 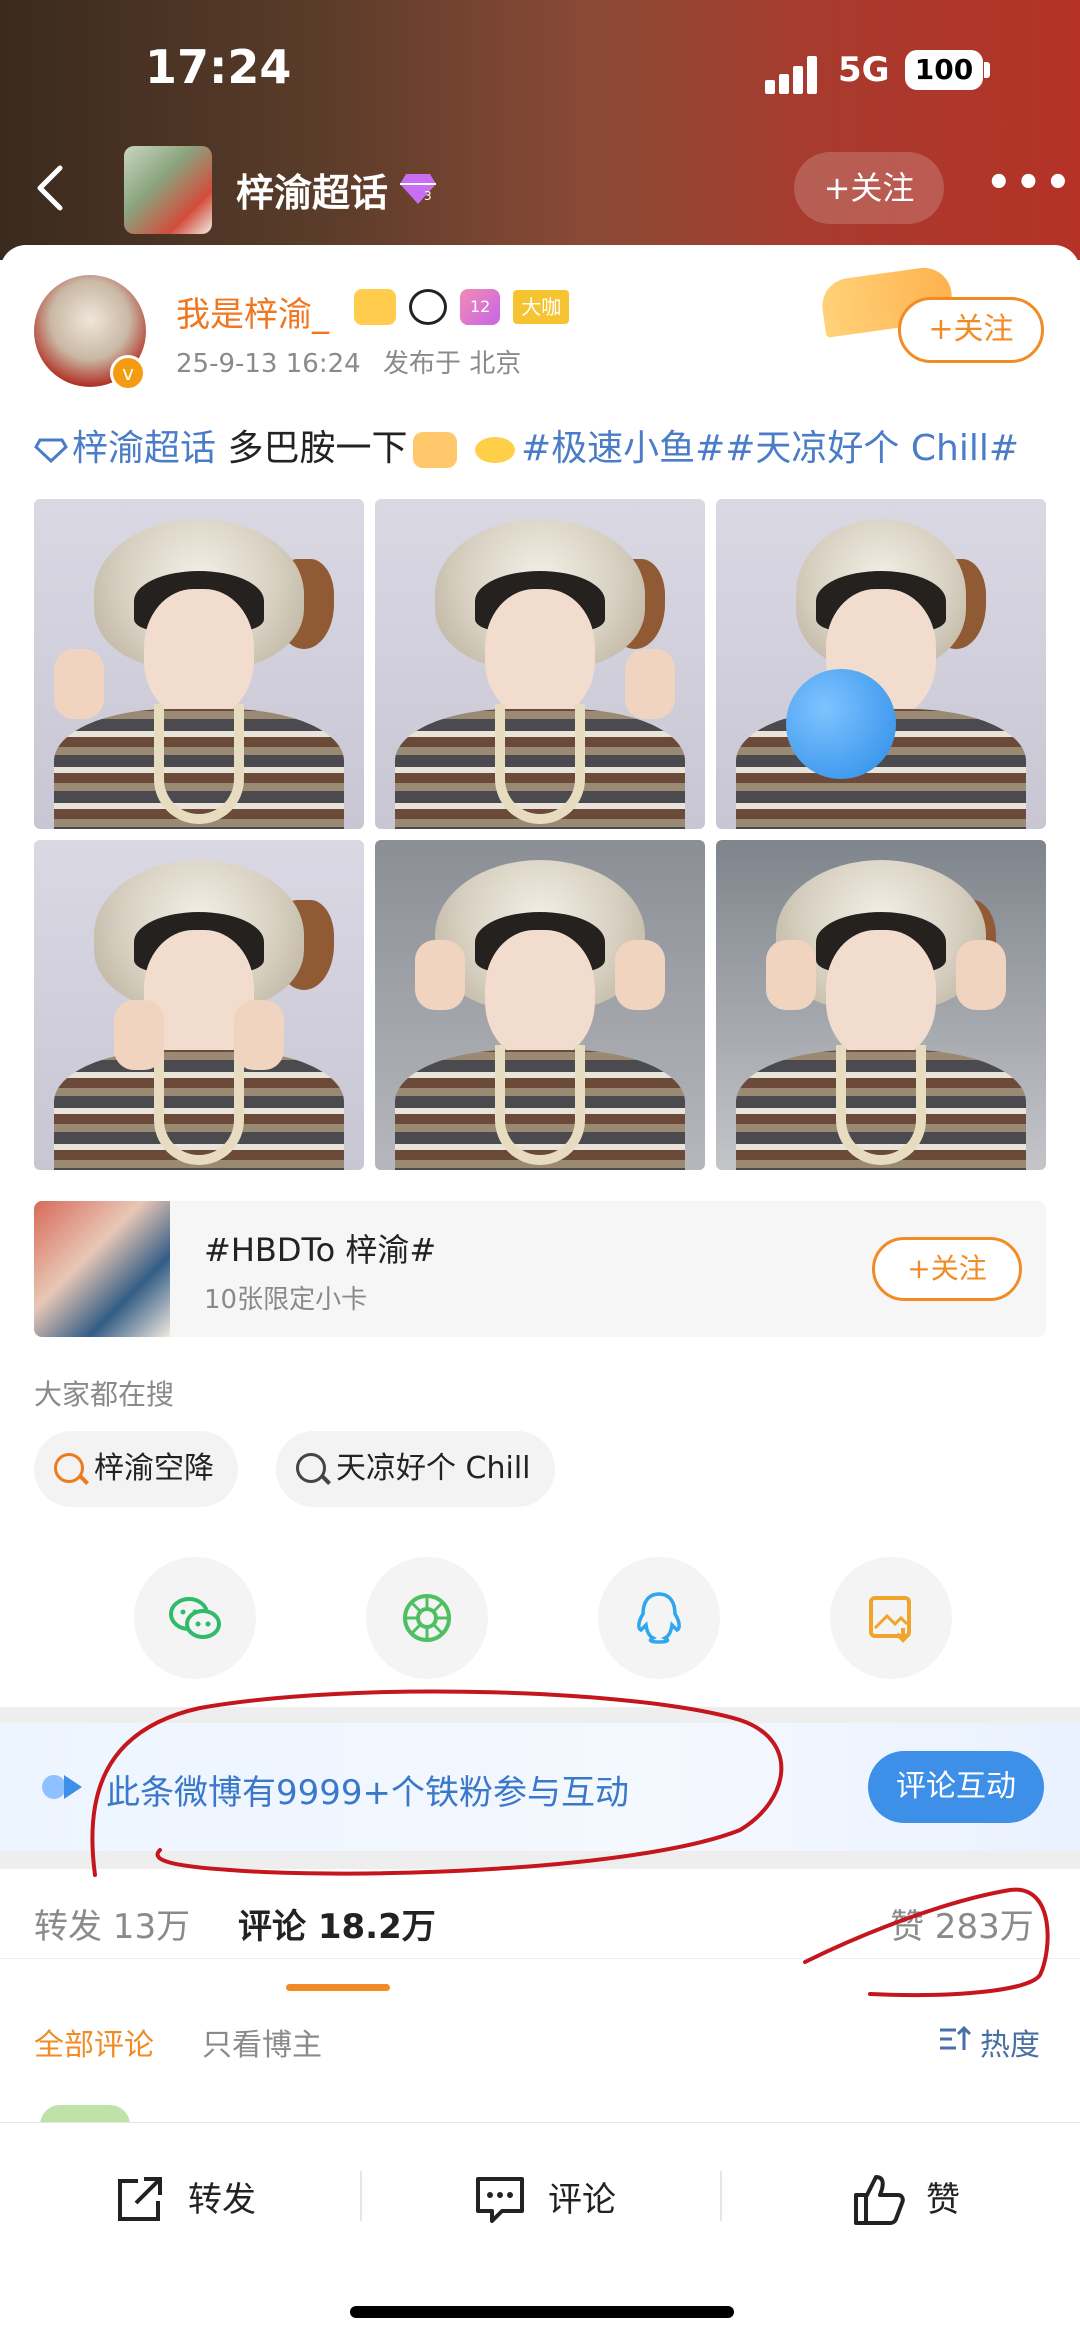 What do you see at coordinates (1010, 2042) in the screenshot?
I see `sort-hot-label: 热度` at bounding box center [1010, 2042].